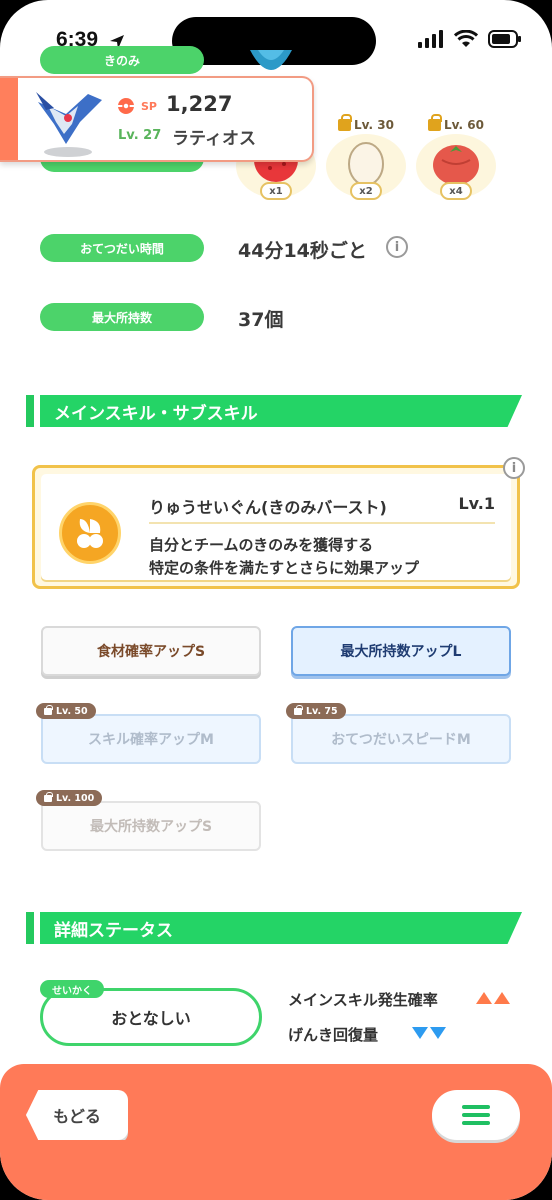  Describe the element at coordinates (456, 165) in the screenshot. I see `tomato-icon` at that location.